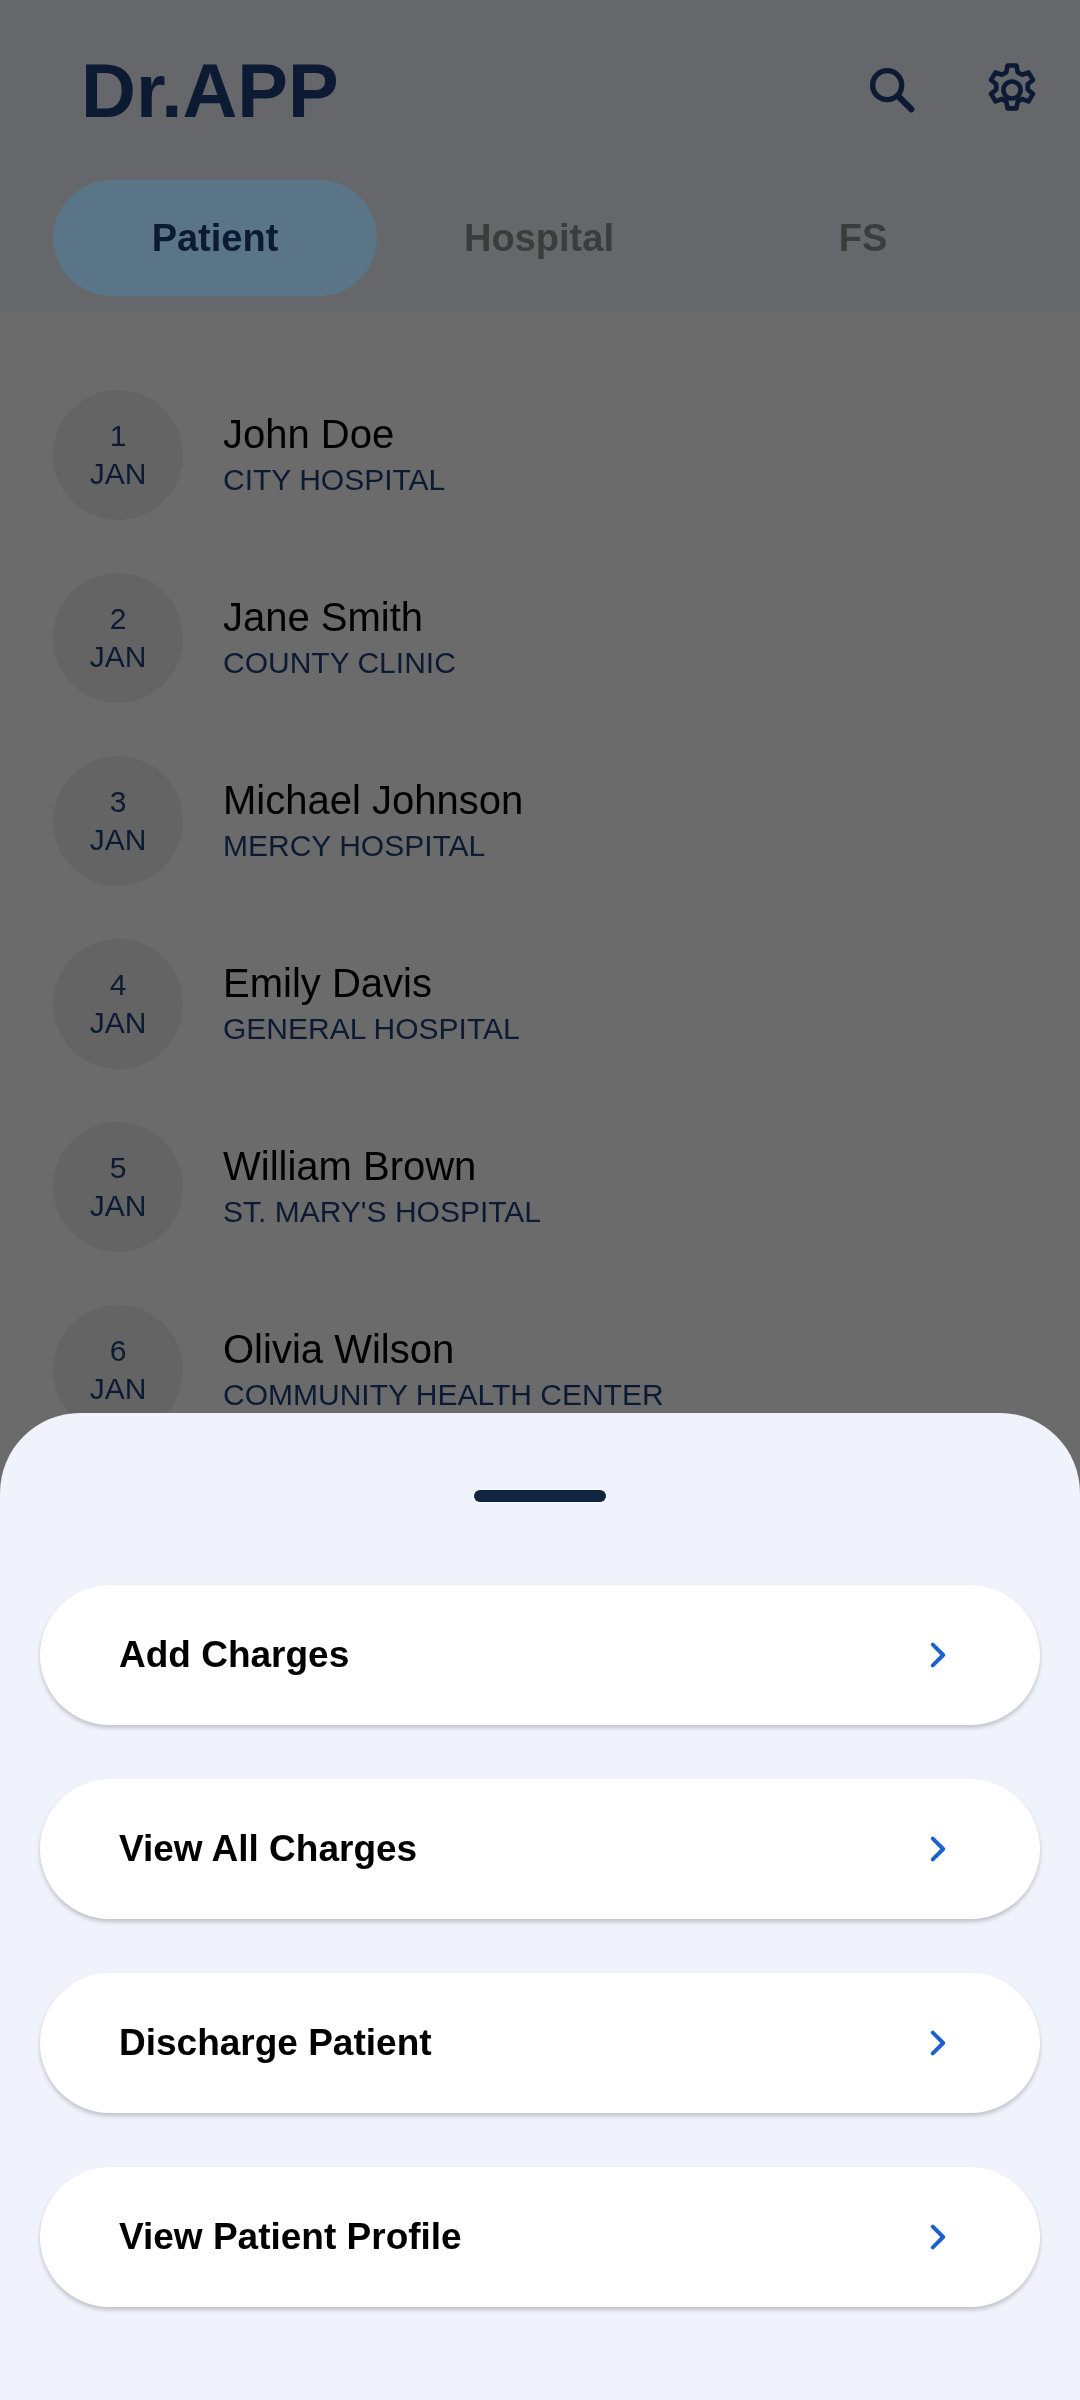  I want to click on patient-name: Emily Davis, so click(371, 983).